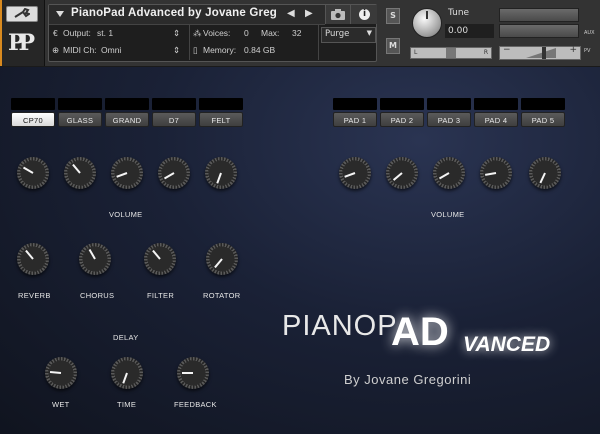  I want to click on pan-slider: L R, so click(451, 53).